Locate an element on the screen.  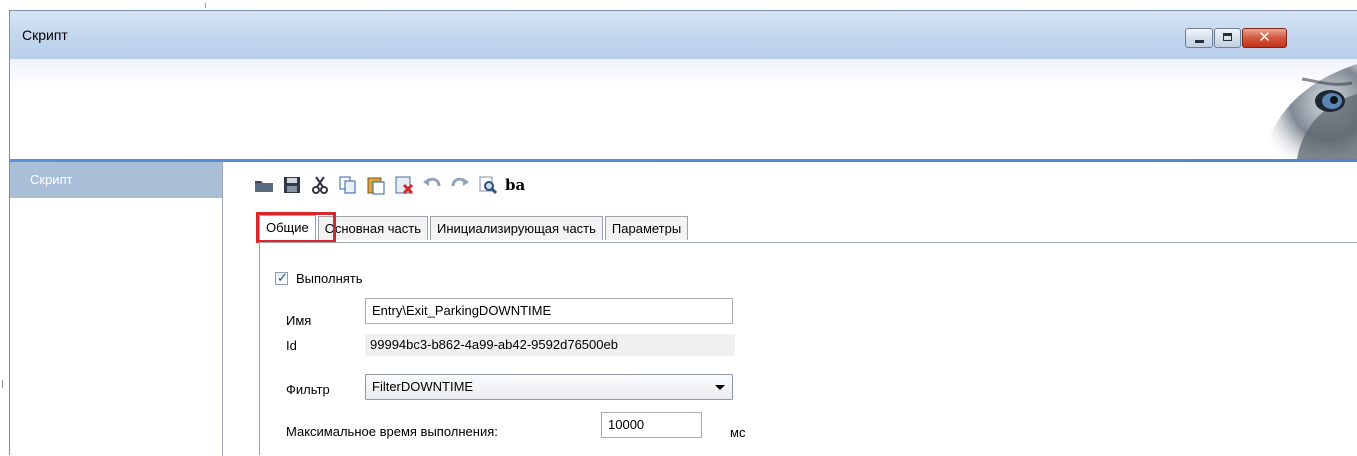
tab-parameters: Параметры is located at coordinates (646, 228).